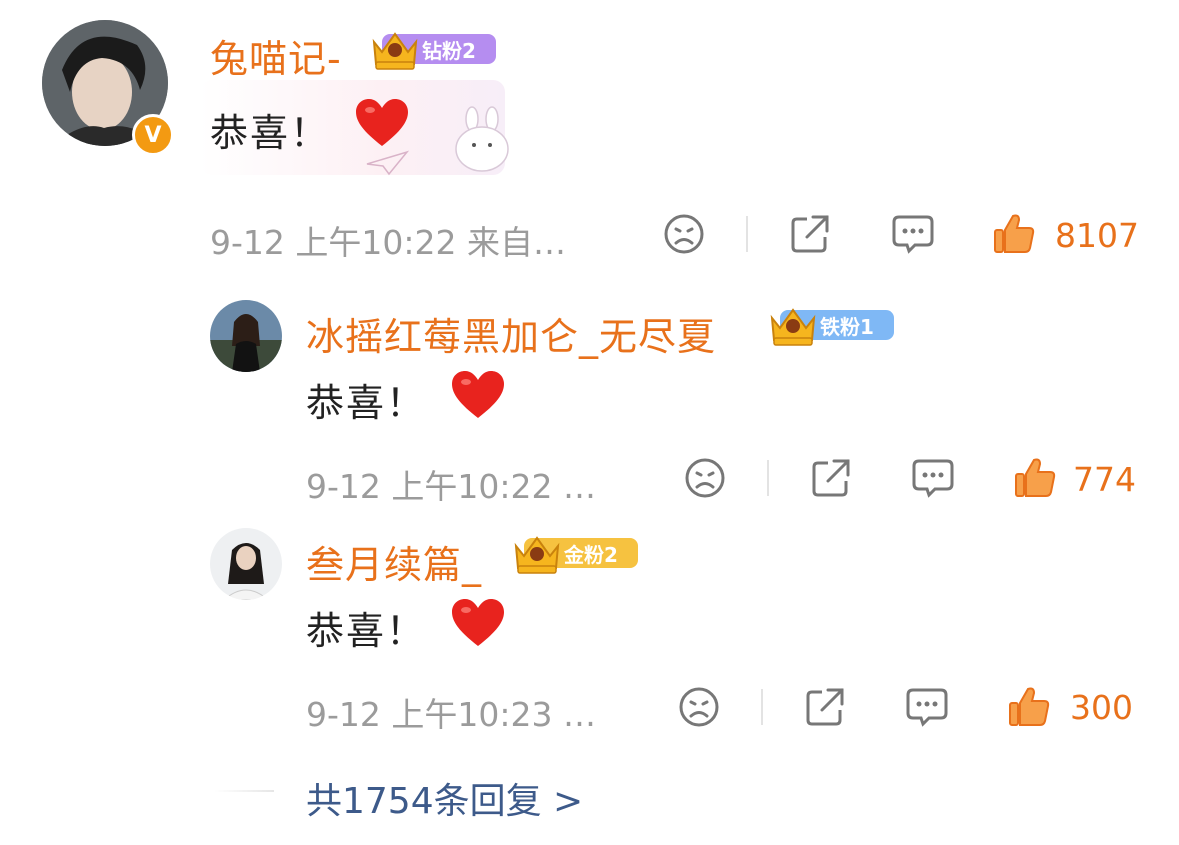  Describe the element at coordinates (244, 791) in the screenshot. I see `separator-line` at that location.